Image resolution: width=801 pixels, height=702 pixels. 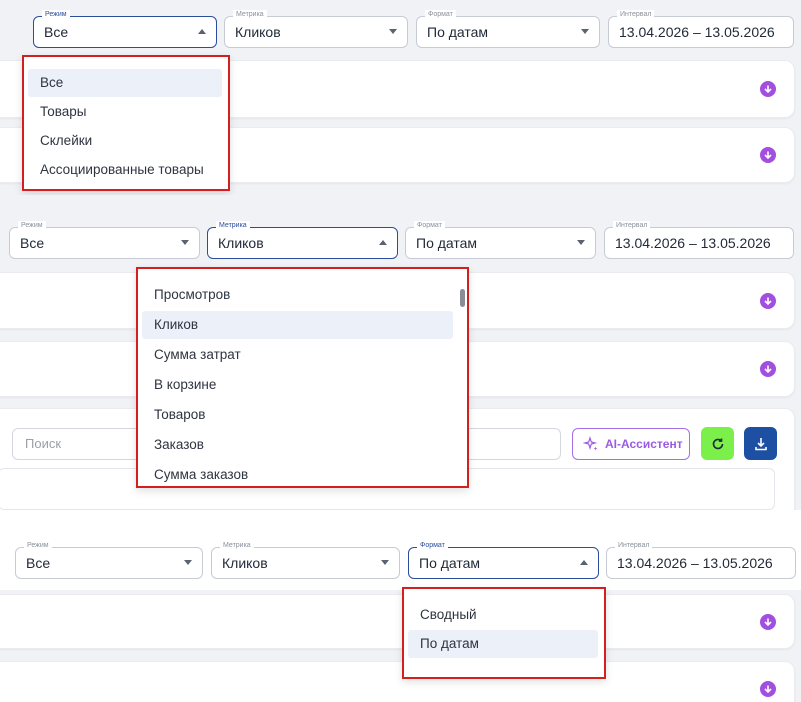 I want to click on download-button, so click(x=760, y=443).